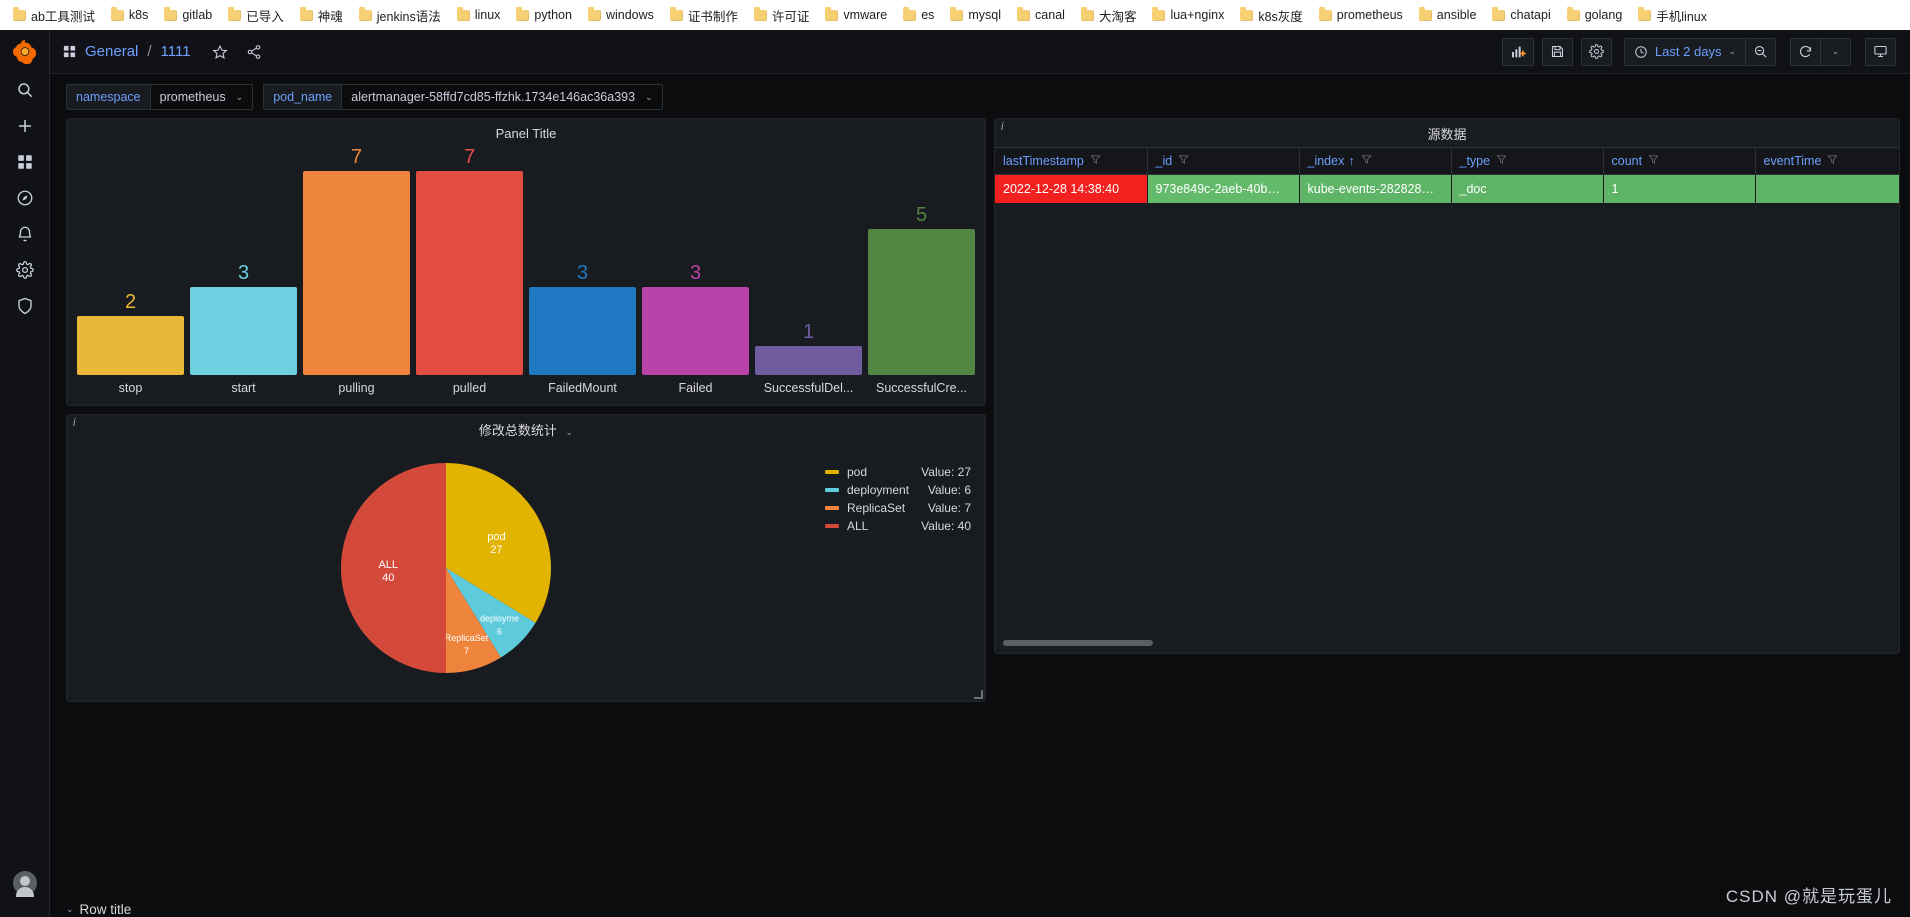 The width and height of the screenshot is (1910, 917). What do you see at coordinates (808, 261) in the screenshot?
I see `bar-column: 1` at bounding box center [808, 261].